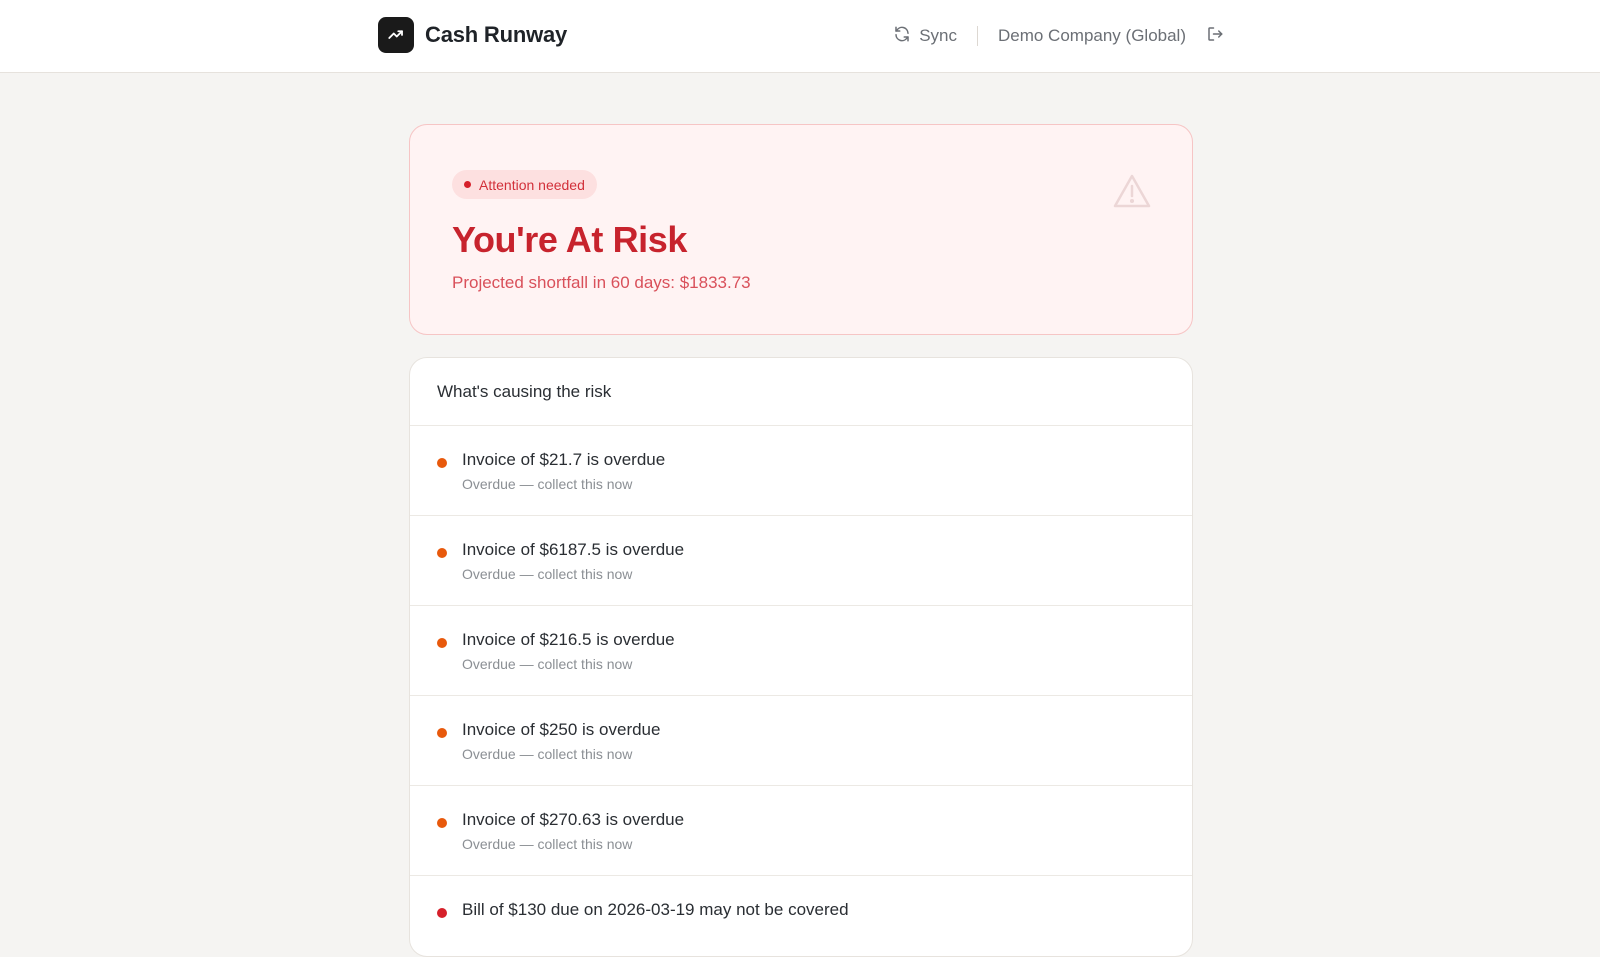 The width and height of the screenshot is (1600, 957). I want to click on cause-title: Invoice of $6187.5 is overdue, so click(573, 549).